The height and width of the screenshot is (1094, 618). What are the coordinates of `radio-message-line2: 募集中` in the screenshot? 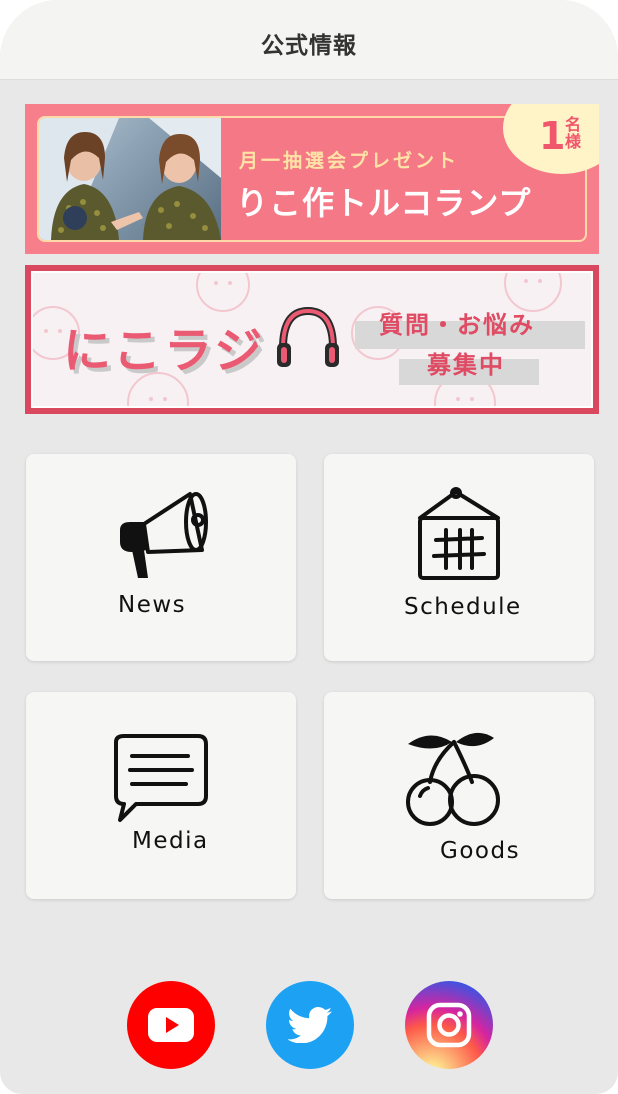 It's located at (466, 365).